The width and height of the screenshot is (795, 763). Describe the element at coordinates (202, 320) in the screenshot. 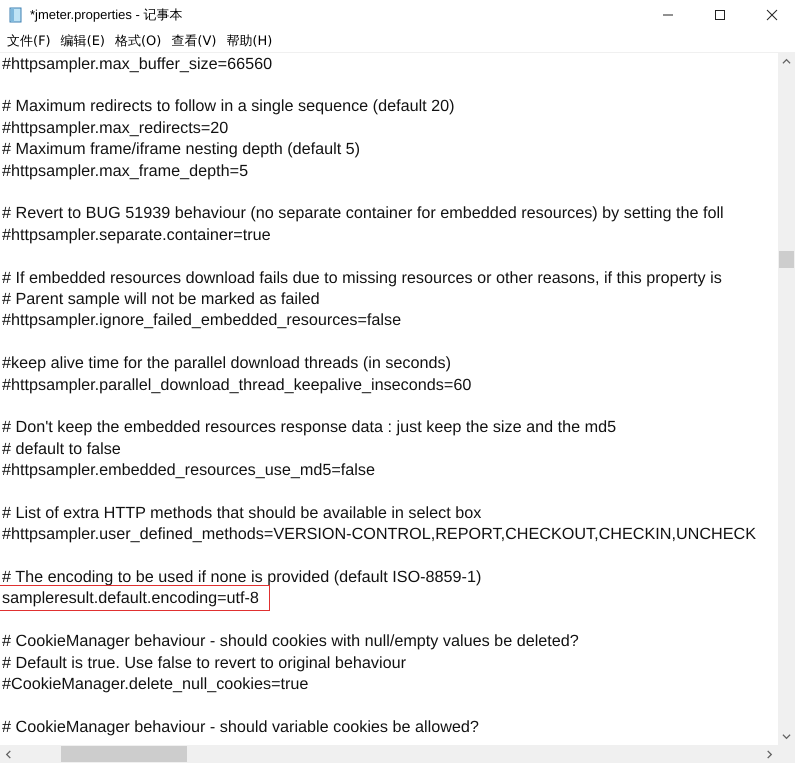

I see `text-line: #httpsampler.ignore_failed_embedded_resources=false` at that location.